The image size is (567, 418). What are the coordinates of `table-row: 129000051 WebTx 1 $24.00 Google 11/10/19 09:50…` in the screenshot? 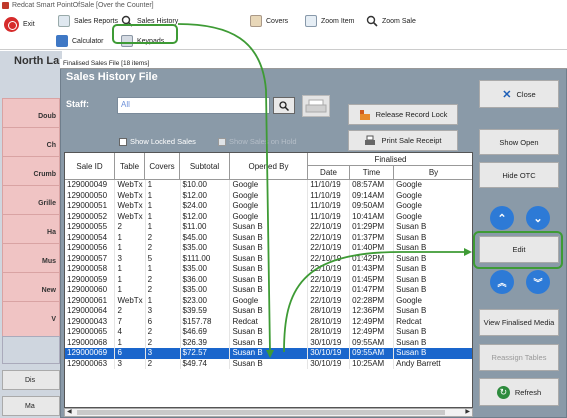 It's located at (268, 206).